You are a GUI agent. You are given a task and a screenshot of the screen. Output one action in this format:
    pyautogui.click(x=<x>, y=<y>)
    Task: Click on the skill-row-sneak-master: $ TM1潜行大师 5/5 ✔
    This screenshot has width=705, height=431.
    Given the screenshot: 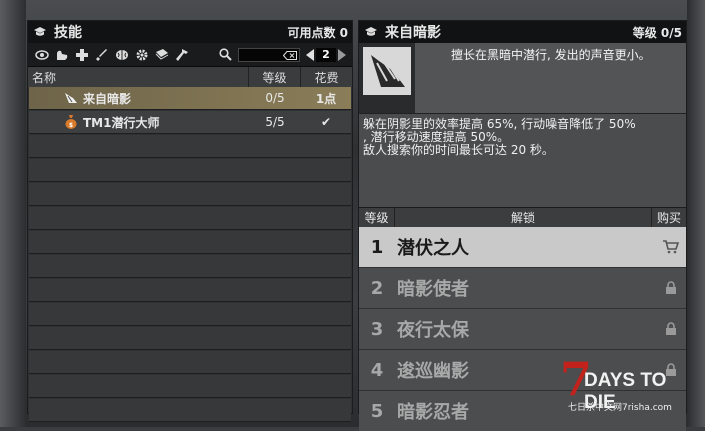 What is the action you would take?
    pyautogui.click(x=190, y=122)
    